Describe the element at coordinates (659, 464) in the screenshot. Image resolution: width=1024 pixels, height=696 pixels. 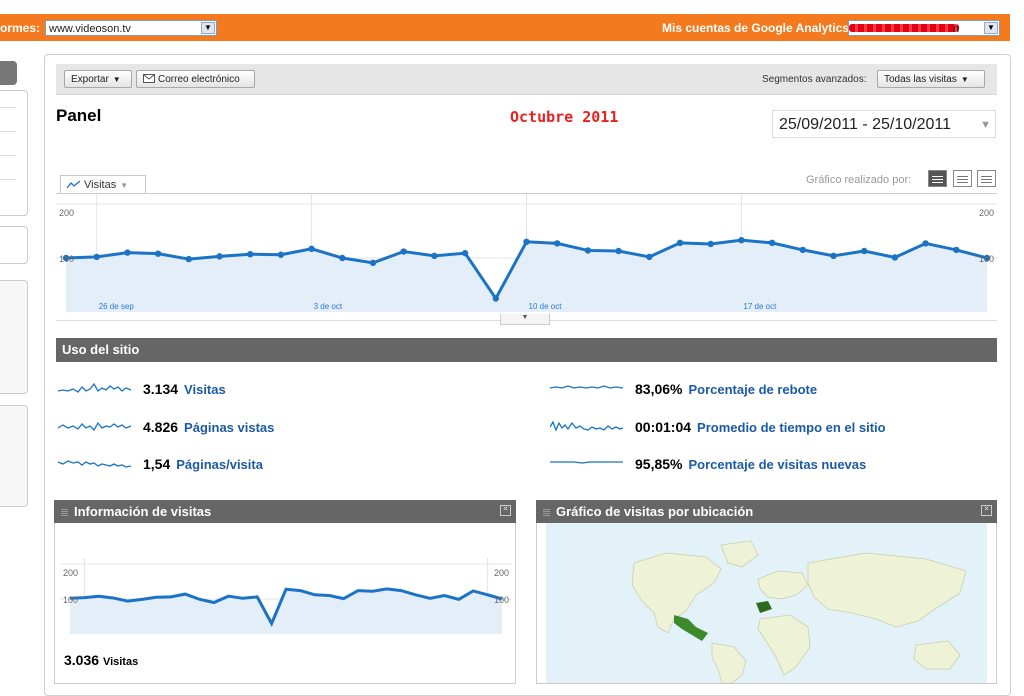
I see `metric-value: 95,85%` at that location.